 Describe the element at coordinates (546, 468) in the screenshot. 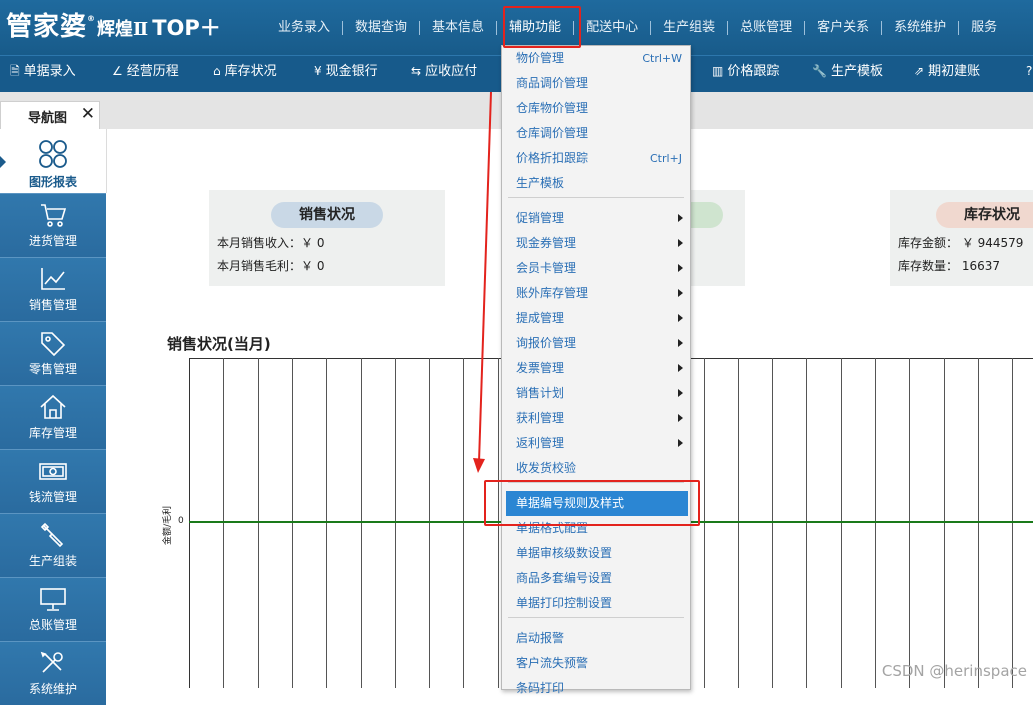

I see `menu-item-label: 收发货校验` at that location.